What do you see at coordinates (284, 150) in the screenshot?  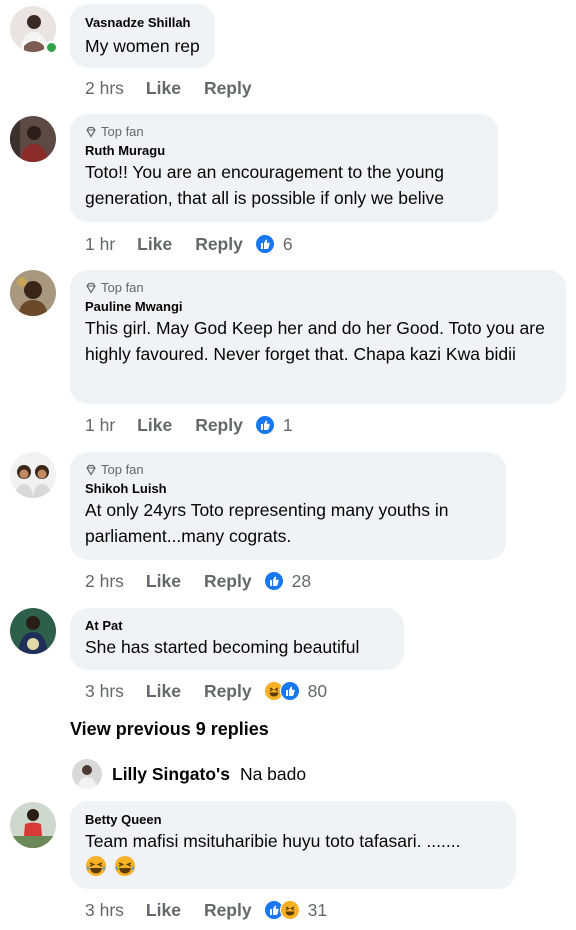 I see `comment-author: Ruth Muragu` at bounding box center [284, 150].